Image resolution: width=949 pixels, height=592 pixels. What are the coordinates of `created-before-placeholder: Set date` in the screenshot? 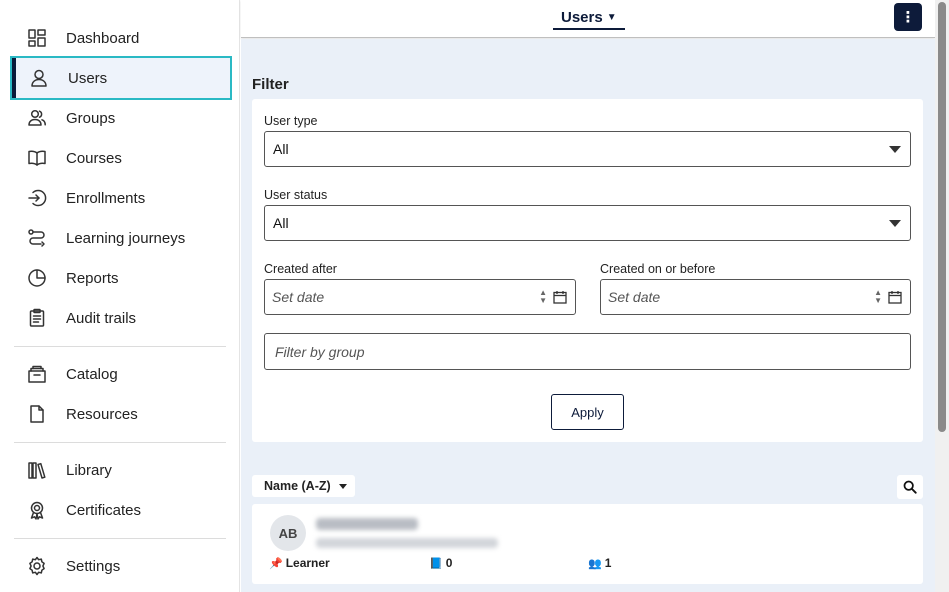 It's located at (634, 297).